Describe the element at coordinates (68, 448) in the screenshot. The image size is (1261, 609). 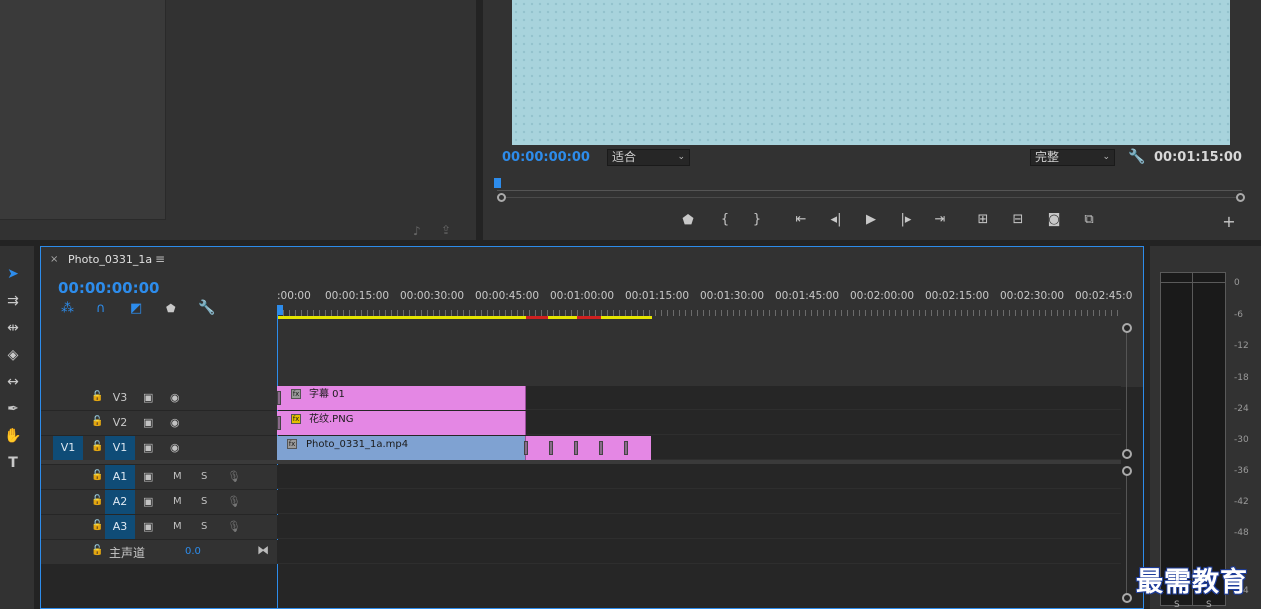
I see `source-patch-v1: V1` at that location.